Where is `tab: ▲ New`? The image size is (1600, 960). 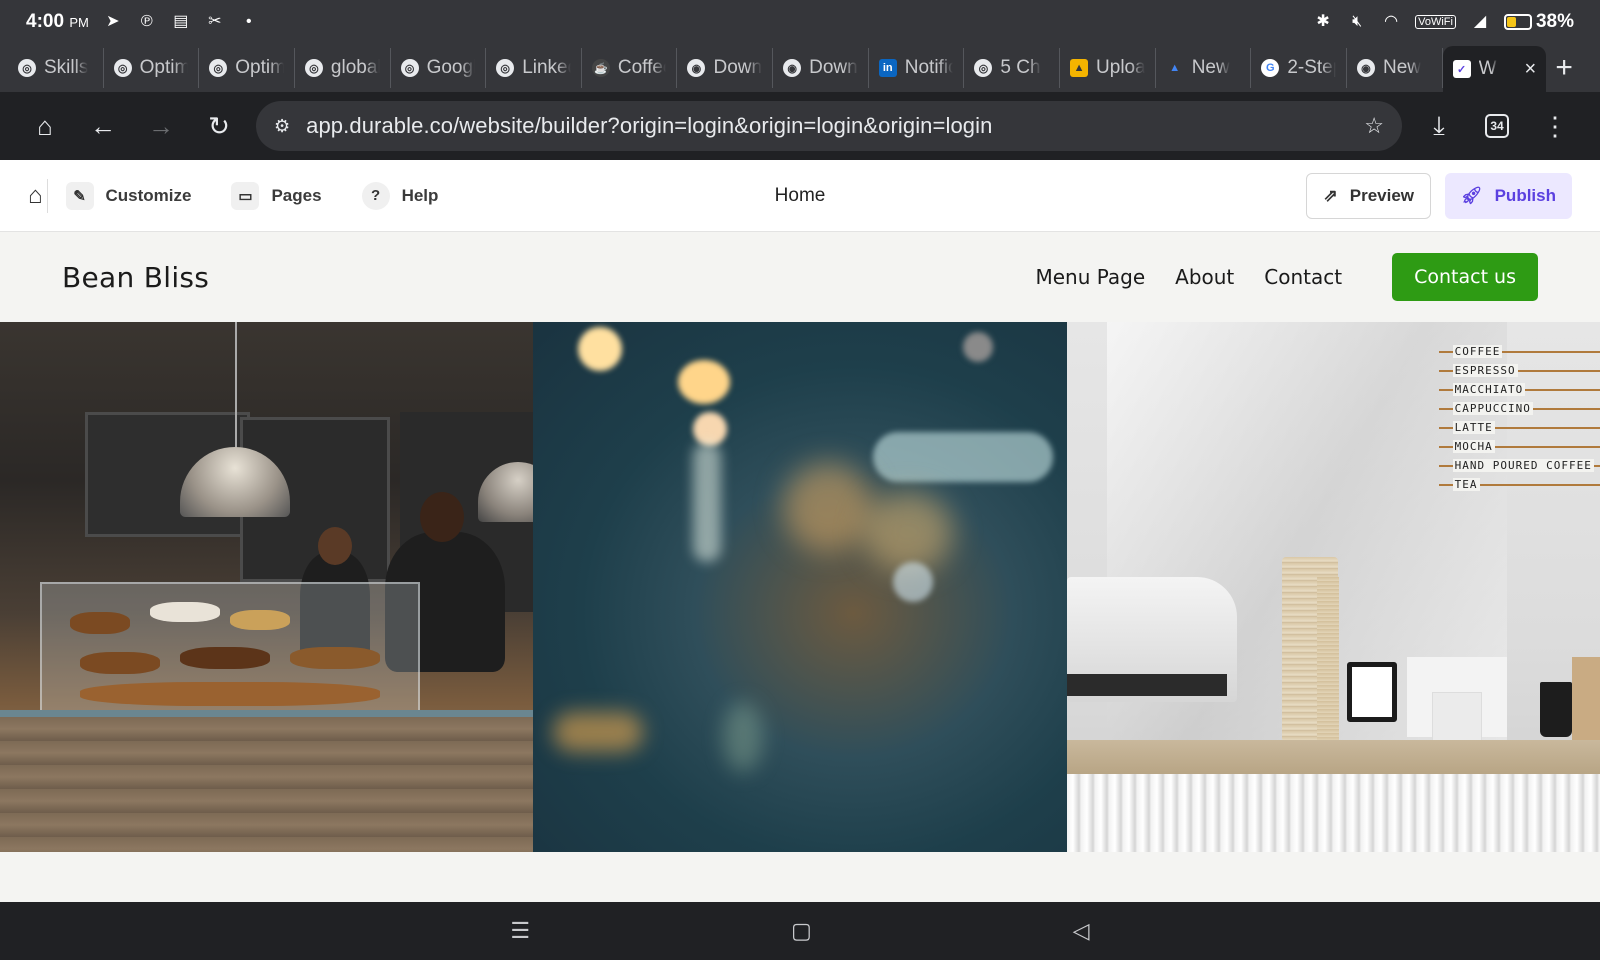 tab: ▲ New is located at coordinates (1204, 68).